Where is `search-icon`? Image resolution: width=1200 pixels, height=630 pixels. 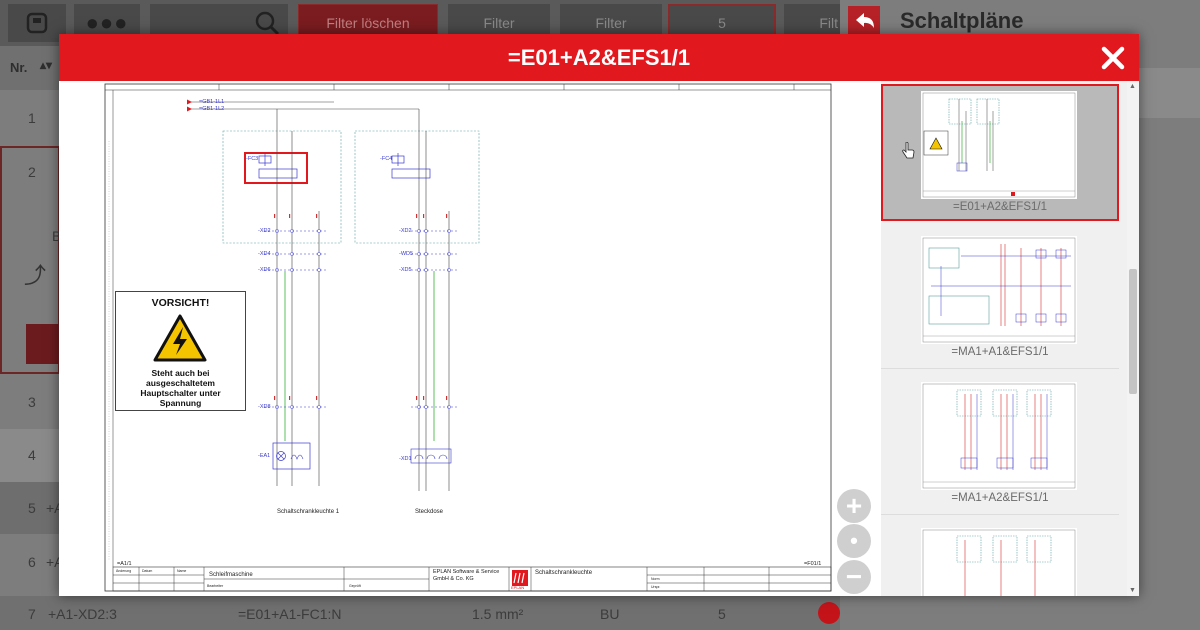 search-icon is located at coordinates (267, 23).